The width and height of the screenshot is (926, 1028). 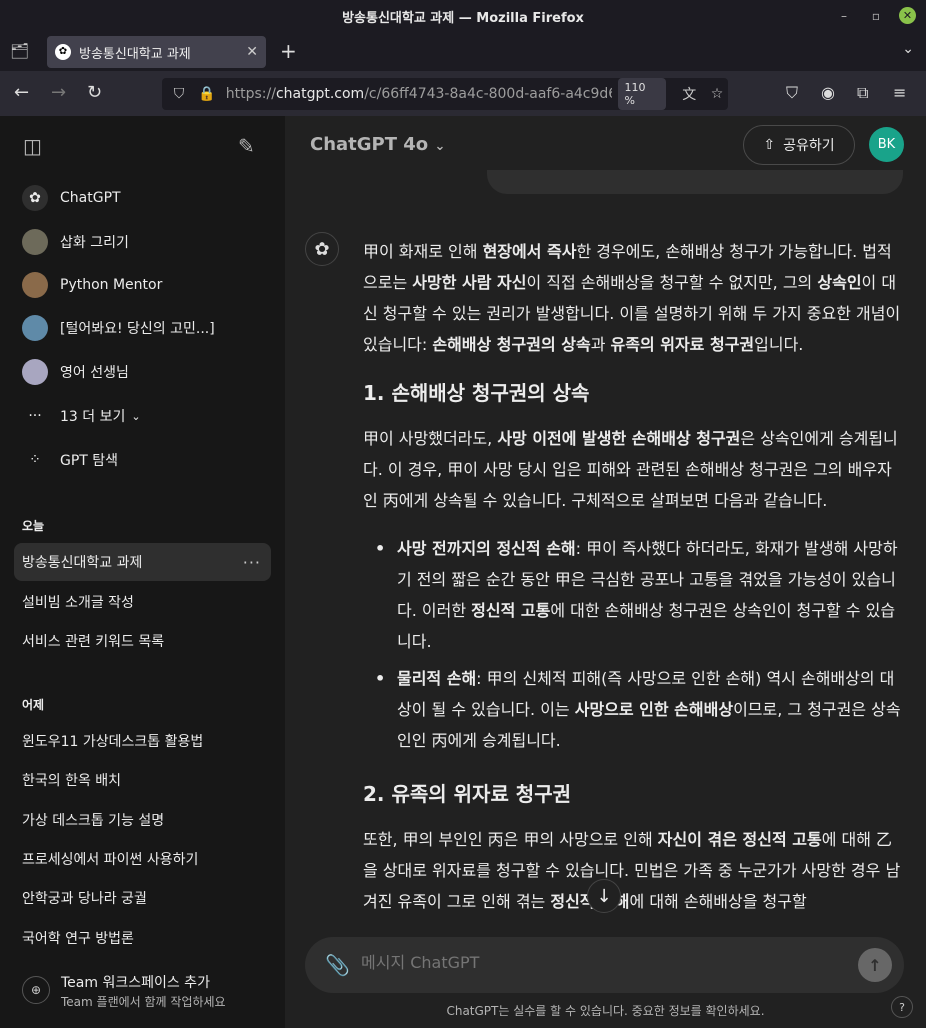 What do you see at coordinates (142, 562) in the screenshot?
I see `history-item: 방송통신대학교 과제 ···` at bounding box center [142, 562].